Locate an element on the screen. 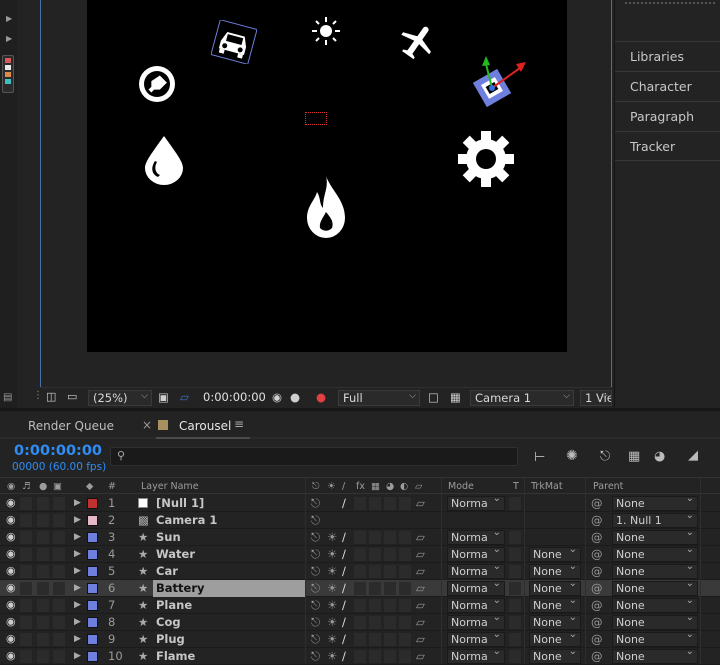 The width and height of the screenshot is (720, 665). show-snapshot-icon: ● is located at coordinates (295, 397).